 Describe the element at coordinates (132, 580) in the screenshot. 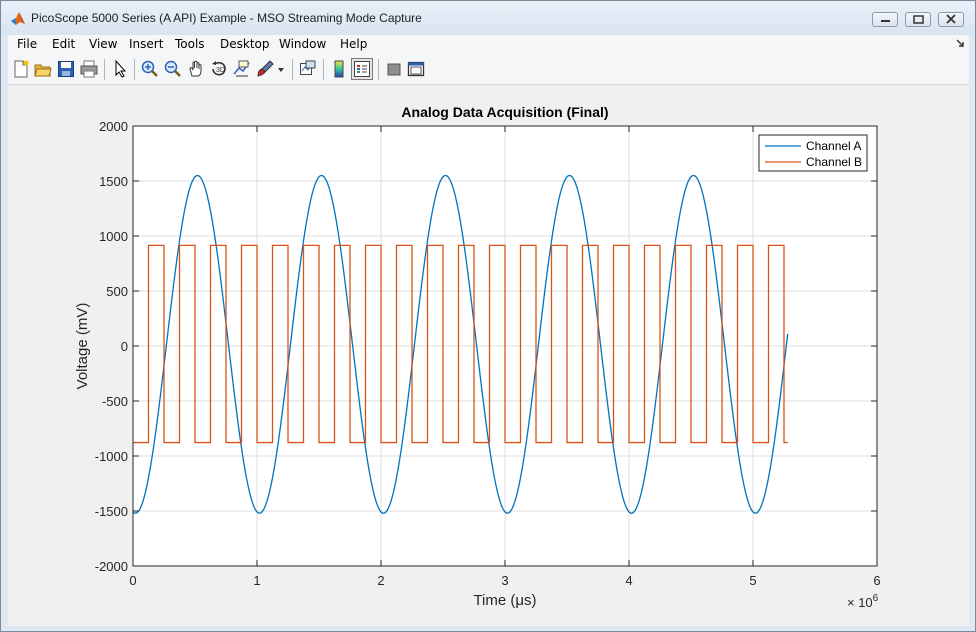

I see `x-tick-label: 0` at that location.